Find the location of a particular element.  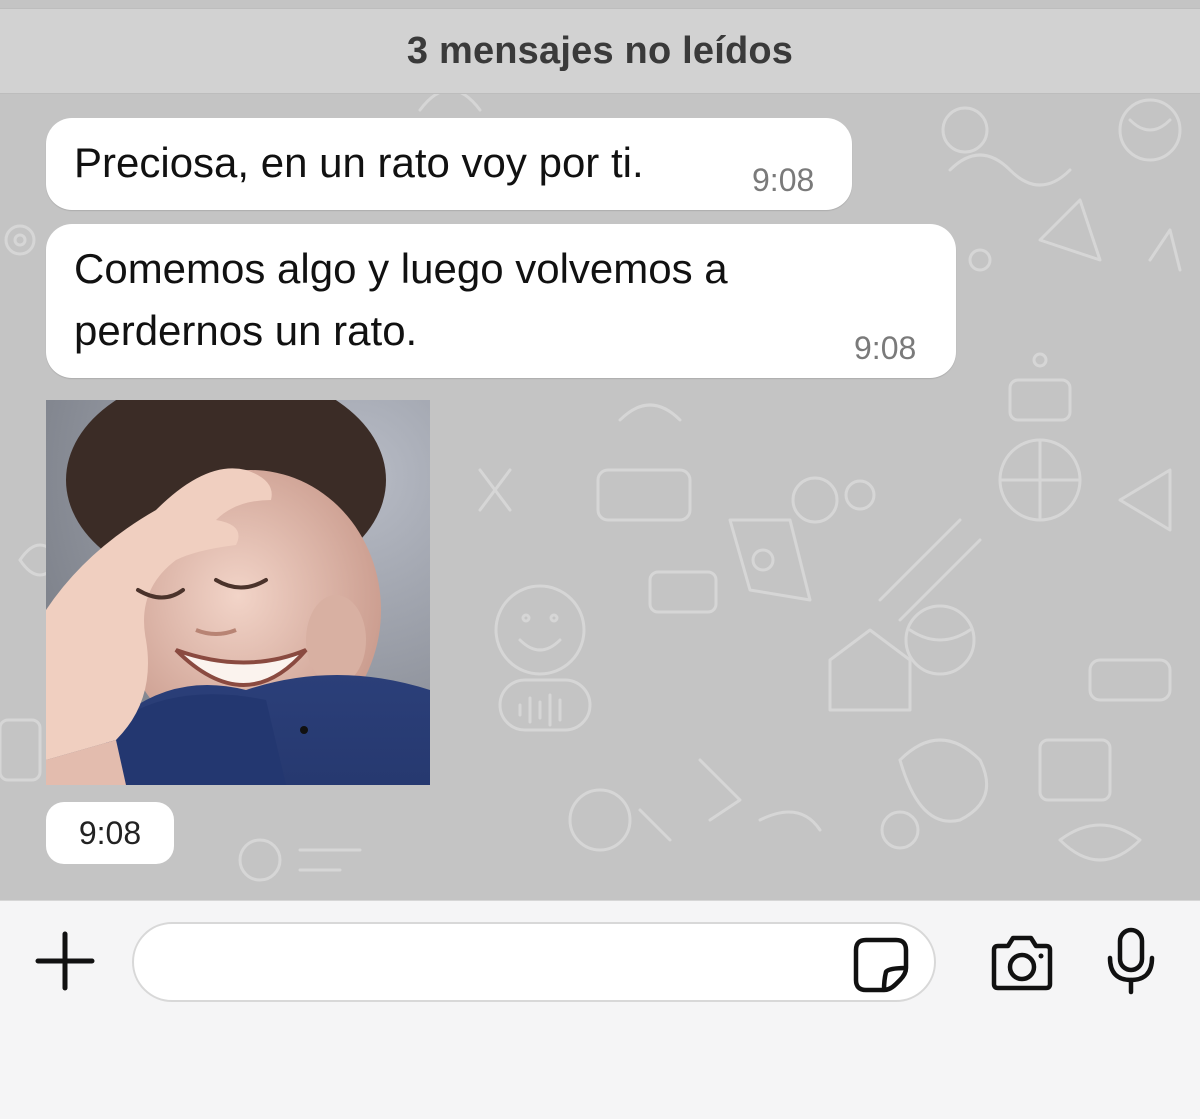

photo-content is located at coordinates (238, 592).